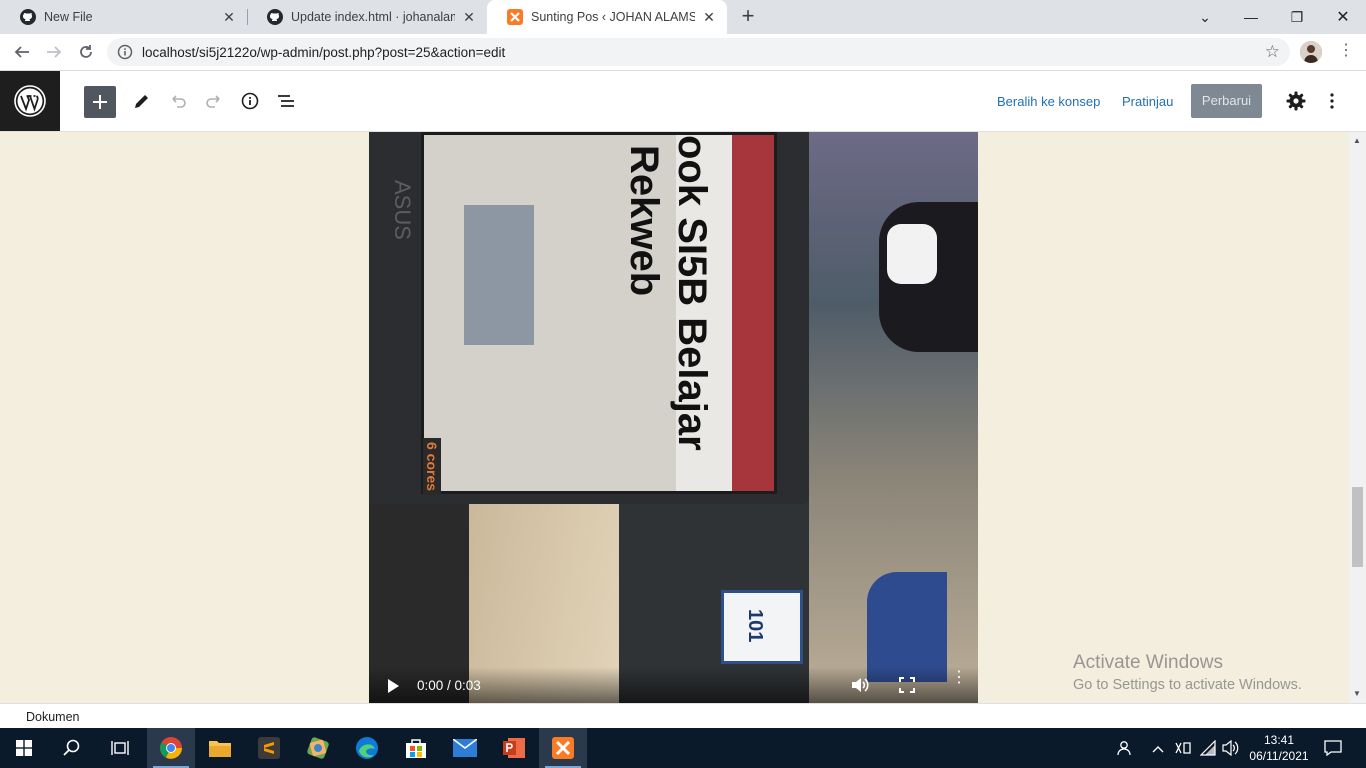  I want to click on taskbar-app, so click(318, 748).